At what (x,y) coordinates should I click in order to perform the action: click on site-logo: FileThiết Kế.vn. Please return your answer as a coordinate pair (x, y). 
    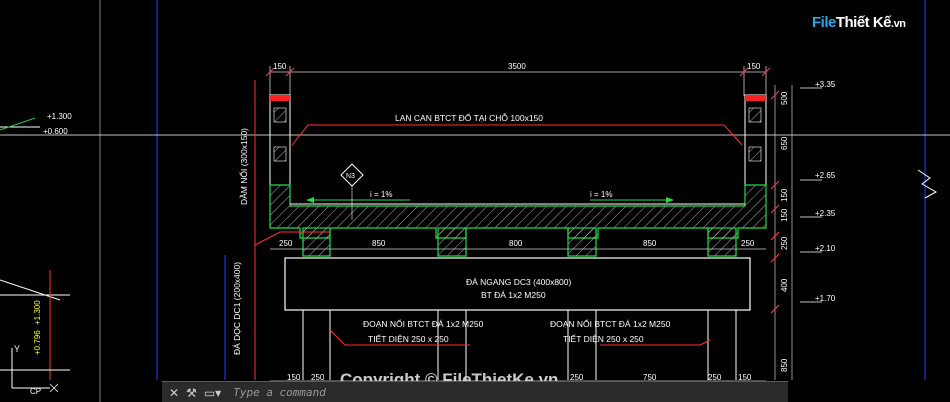
    Looking at the image, I should click on (859, 22).